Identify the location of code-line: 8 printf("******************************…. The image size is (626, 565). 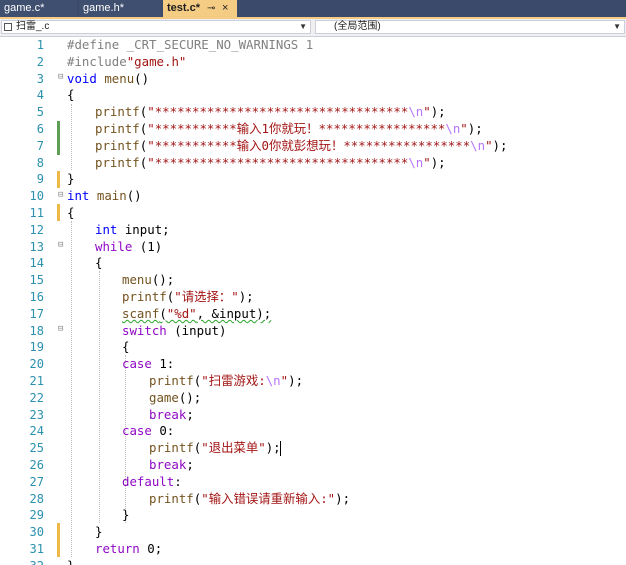
(313, 163).